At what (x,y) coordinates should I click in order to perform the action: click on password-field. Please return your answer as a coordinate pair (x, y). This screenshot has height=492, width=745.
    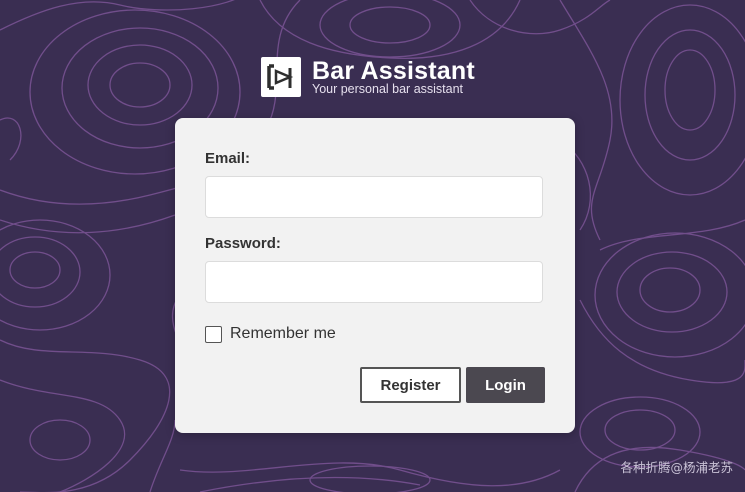
    Looking at the image, I should click on (374, 282).